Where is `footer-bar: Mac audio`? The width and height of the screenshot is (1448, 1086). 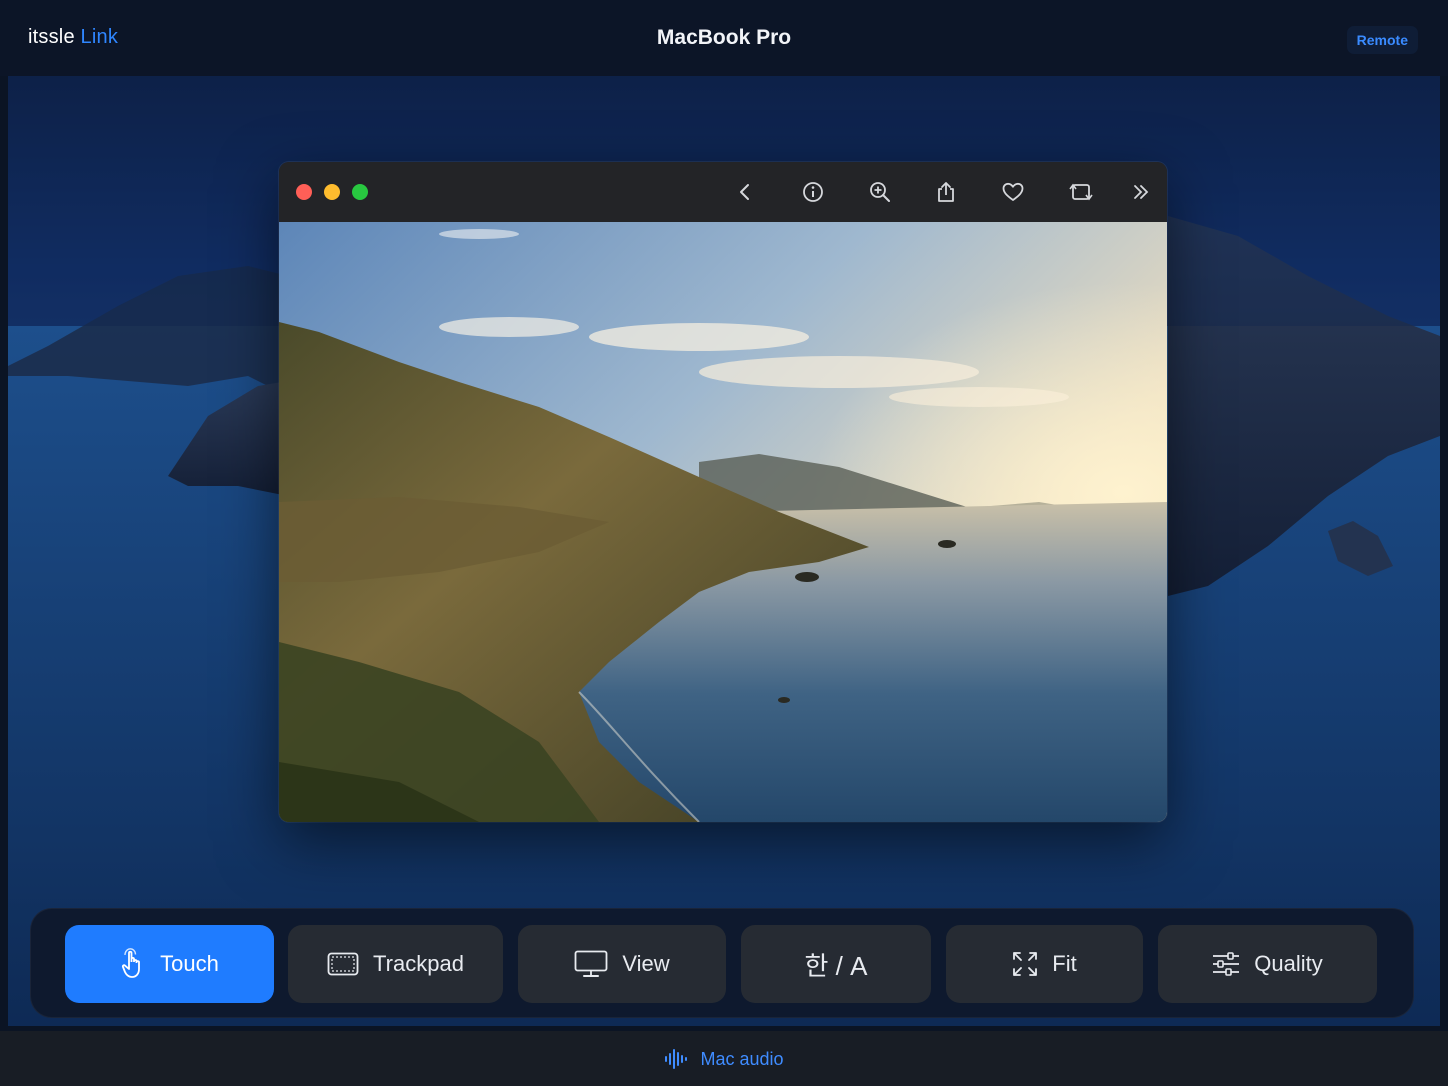 footer-bar: Mac audio is located at coordinates (724, 1058).